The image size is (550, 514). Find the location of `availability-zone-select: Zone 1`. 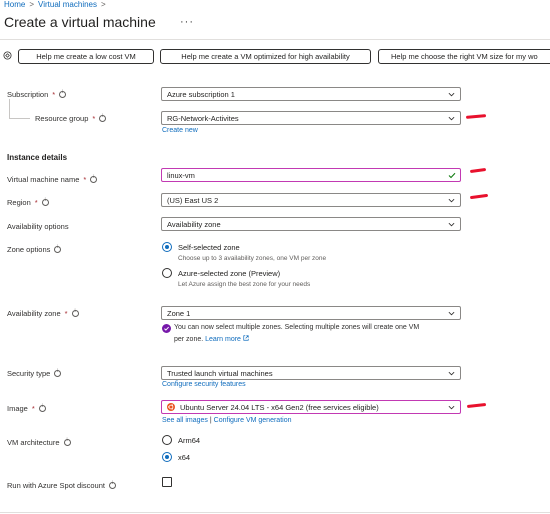

availability-zone-select: Zone 1 is located at coordinates (311, 313).